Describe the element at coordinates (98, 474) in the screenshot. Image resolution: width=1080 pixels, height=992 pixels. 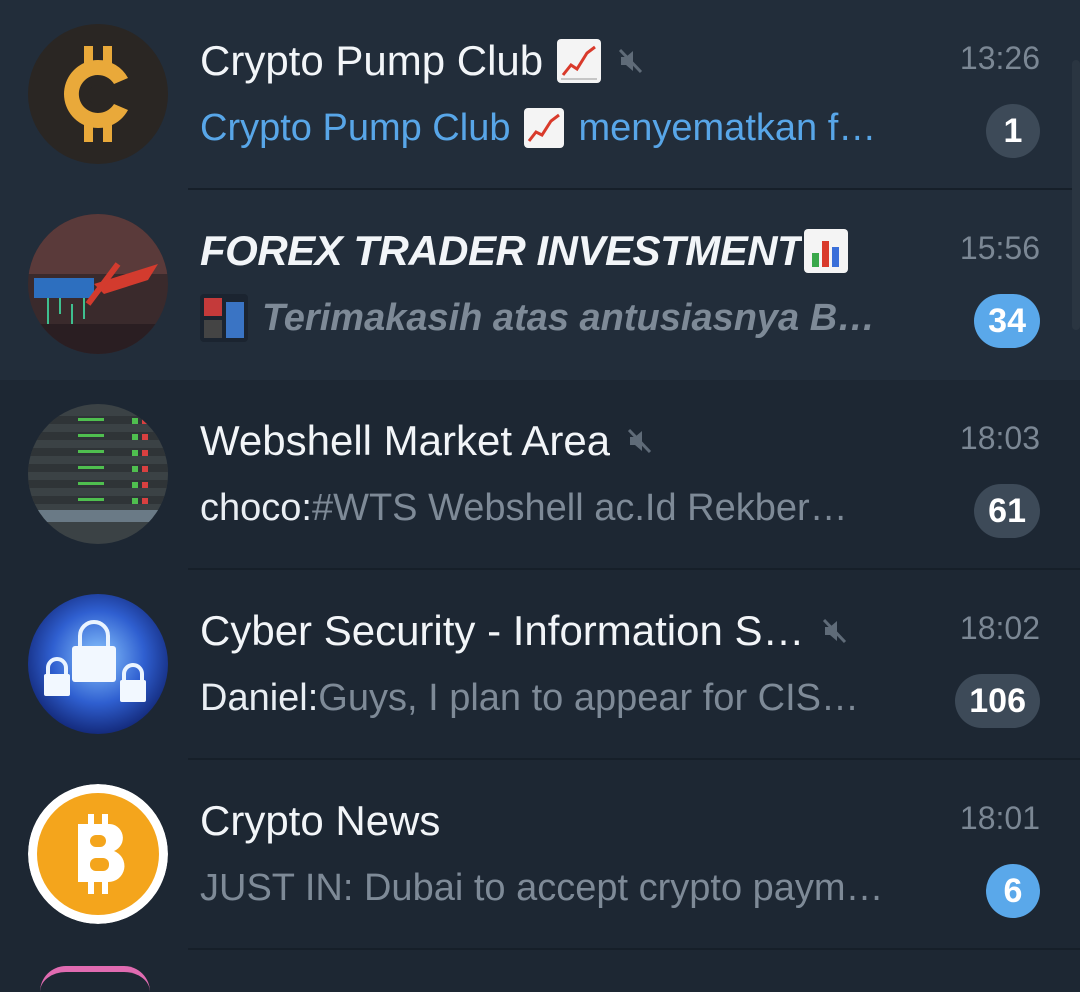
I see `webshell-list-avatar` at that location.